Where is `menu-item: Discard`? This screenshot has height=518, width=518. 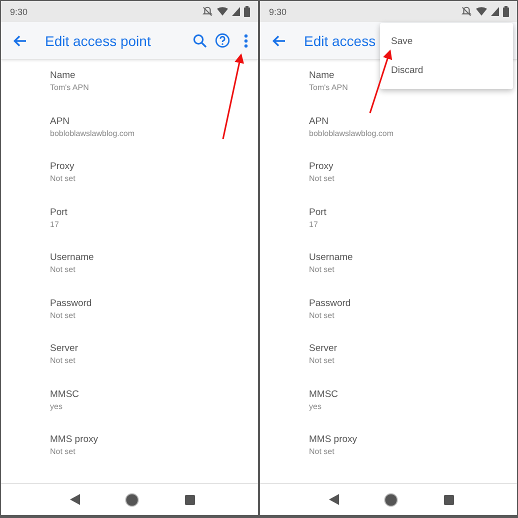 menu-item: Discard is located at coordinates (446, 70).